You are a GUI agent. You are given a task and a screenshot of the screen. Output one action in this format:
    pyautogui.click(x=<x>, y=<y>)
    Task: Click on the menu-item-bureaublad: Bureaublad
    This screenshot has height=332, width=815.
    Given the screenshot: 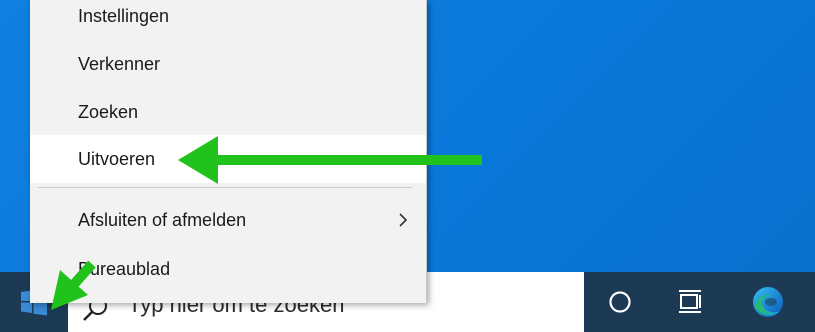 What is the action you would take?
    pyautogui.click(x=228, y=269)
    